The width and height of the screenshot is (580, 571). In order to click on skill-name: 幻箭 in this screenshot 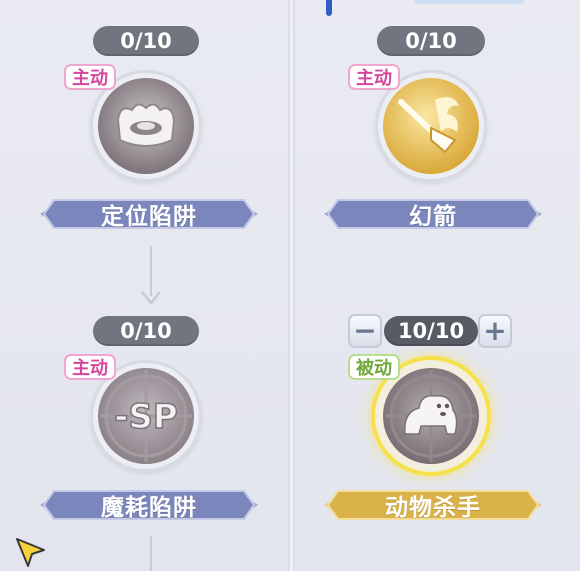, I will do `click(433, 217)`.